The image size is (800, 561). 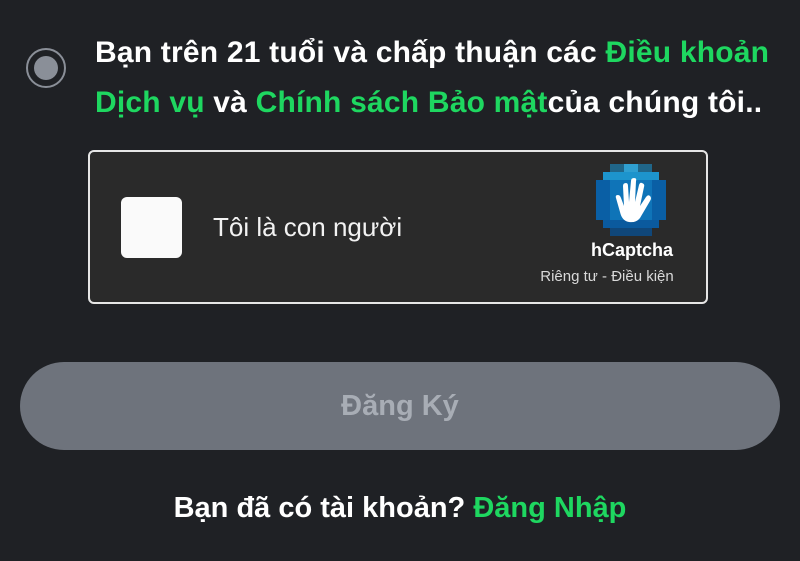 What do you see at coordinates (631, 200) in the screenshot?
I see `hcaptcha-logo-icon` at bounding box center [631, 200].